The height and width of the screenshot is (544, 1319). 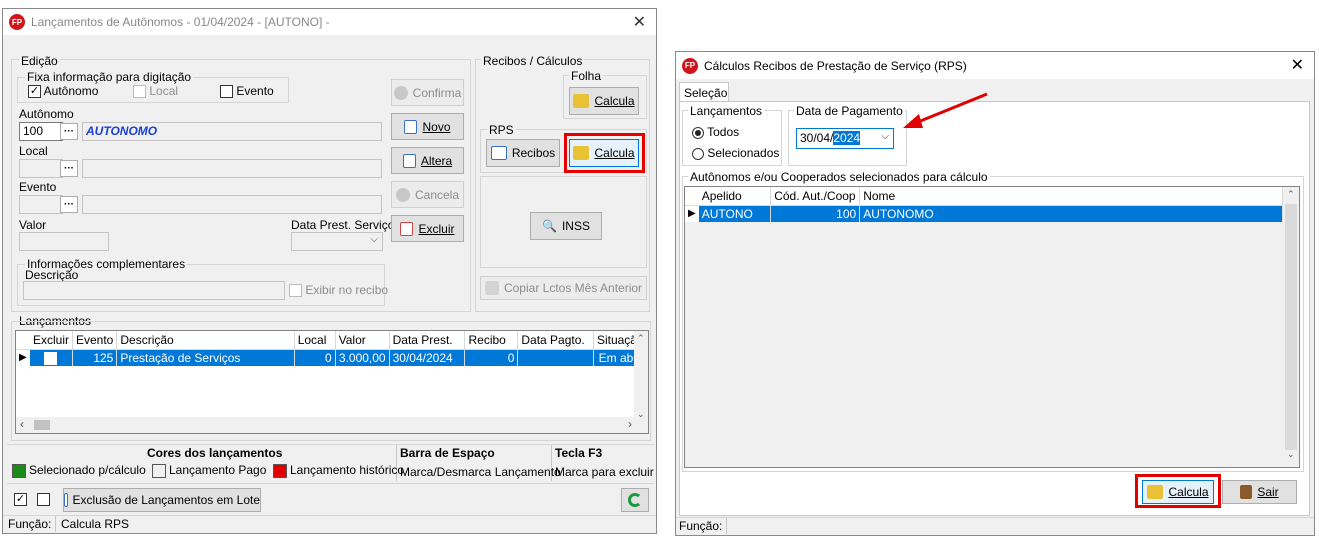 What do you see at coordinates (427, 92) in the screenshot?
I see `confirma-button: Confirma` at bounding box center [427, 92].